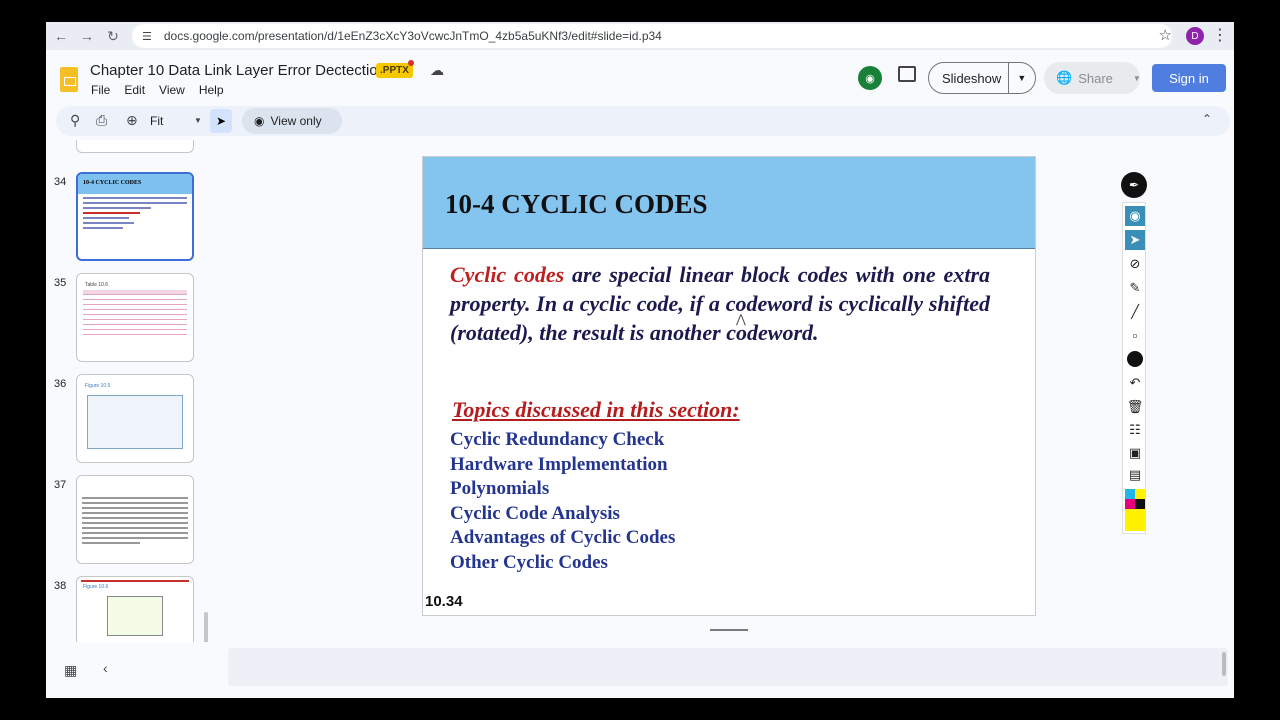 The height and width of the screenshot is (720, 1280). What do you see at coordinates (172, 90) in the screenshot?
I see `menu-view: View` at bounding box center [172, 90].